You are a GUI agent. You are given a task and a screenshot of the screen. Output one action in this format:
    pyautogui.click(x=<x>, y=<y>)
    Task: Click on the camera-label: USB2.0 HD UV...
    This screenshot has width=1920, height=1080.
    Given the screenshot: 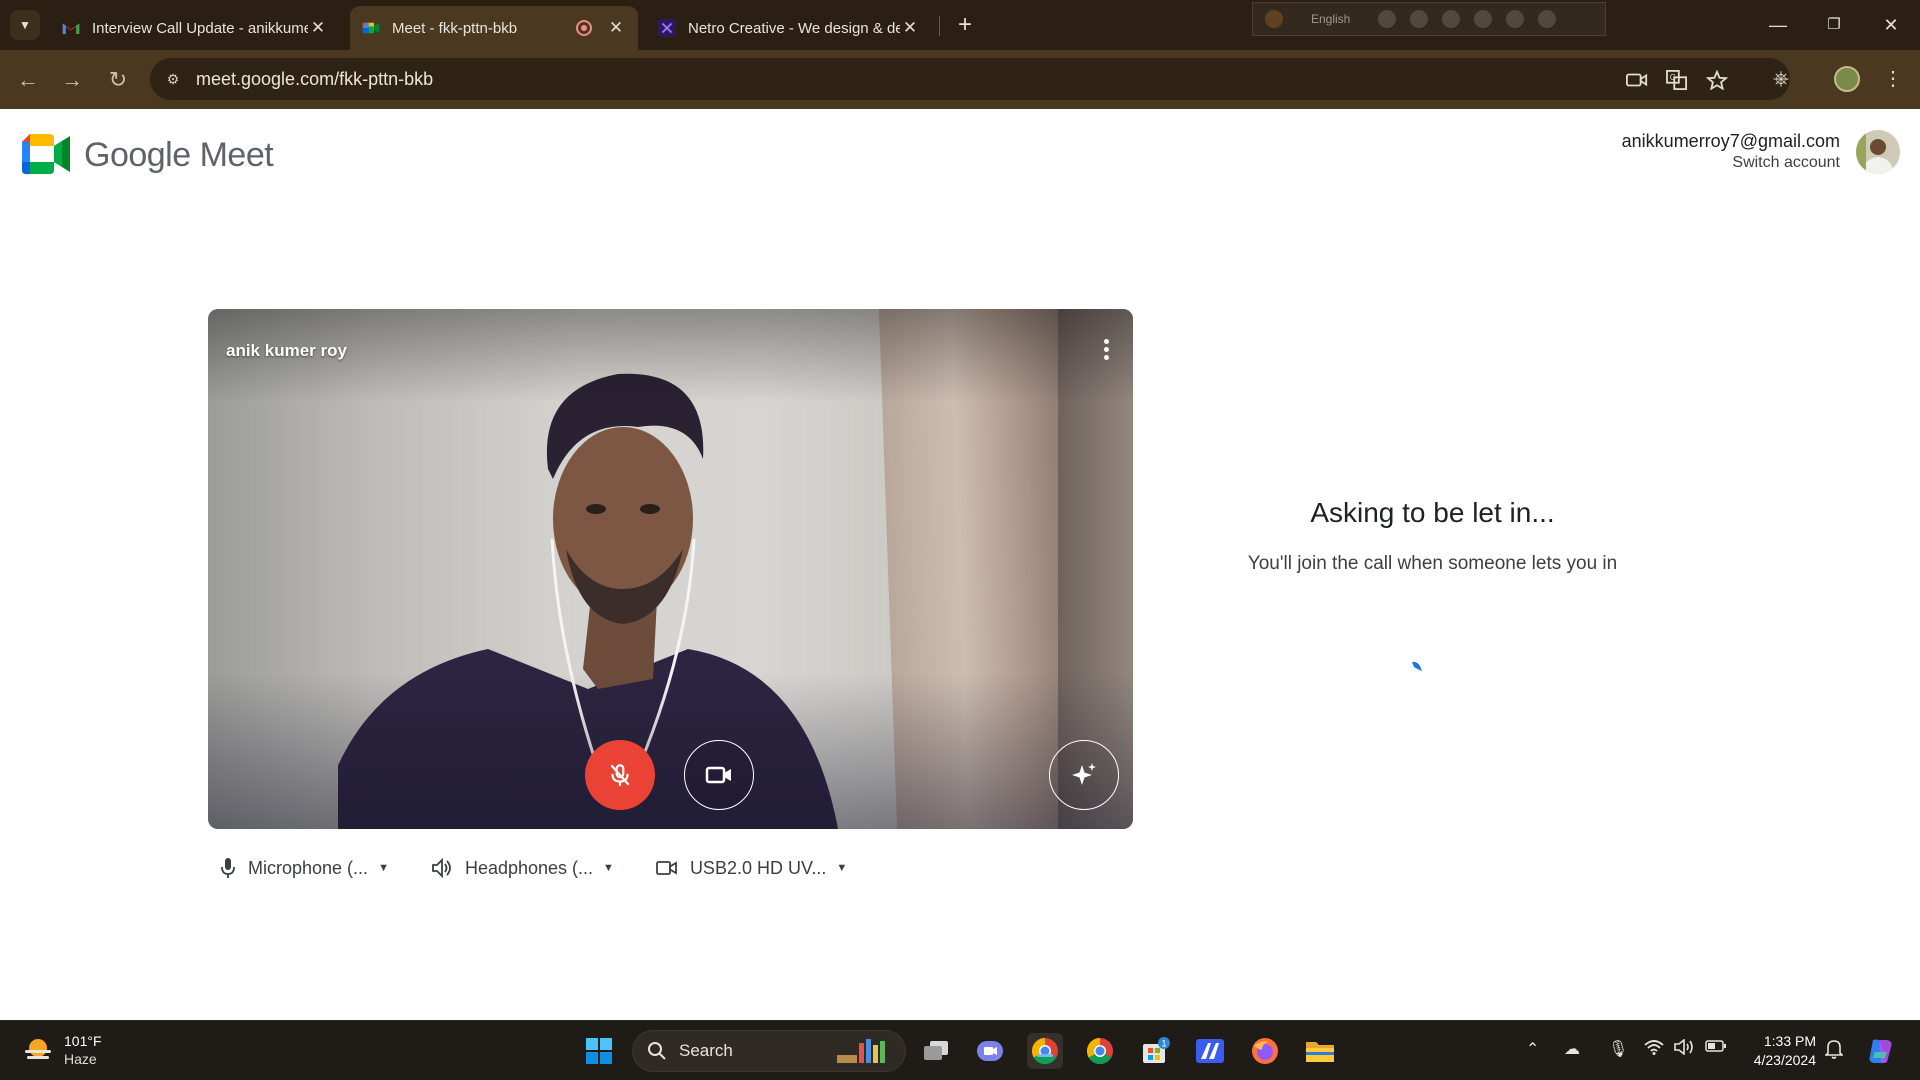 What is the action you would take?
    pyautogui.click(x=758, y=867)
    